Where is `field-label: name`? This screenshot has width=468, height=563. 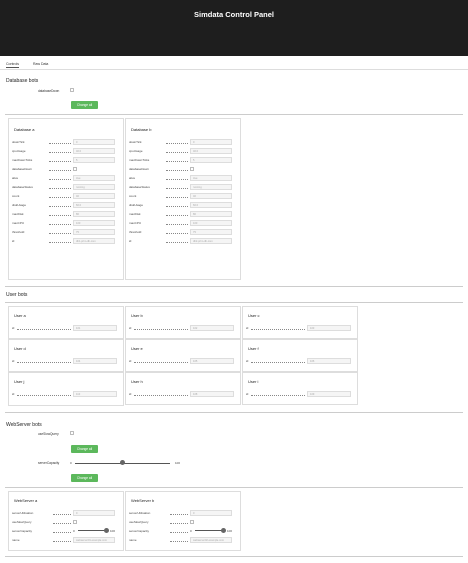
field-label: name is located at coordinates (133, 539).